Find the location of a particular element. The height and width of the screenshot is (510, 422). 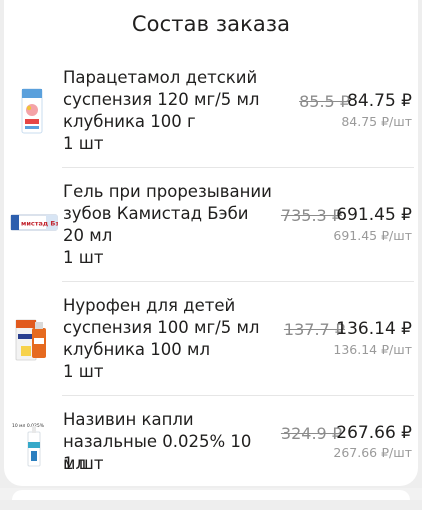

unit-price: 136.14 ₽/шт is located at coordinates (372, 349).